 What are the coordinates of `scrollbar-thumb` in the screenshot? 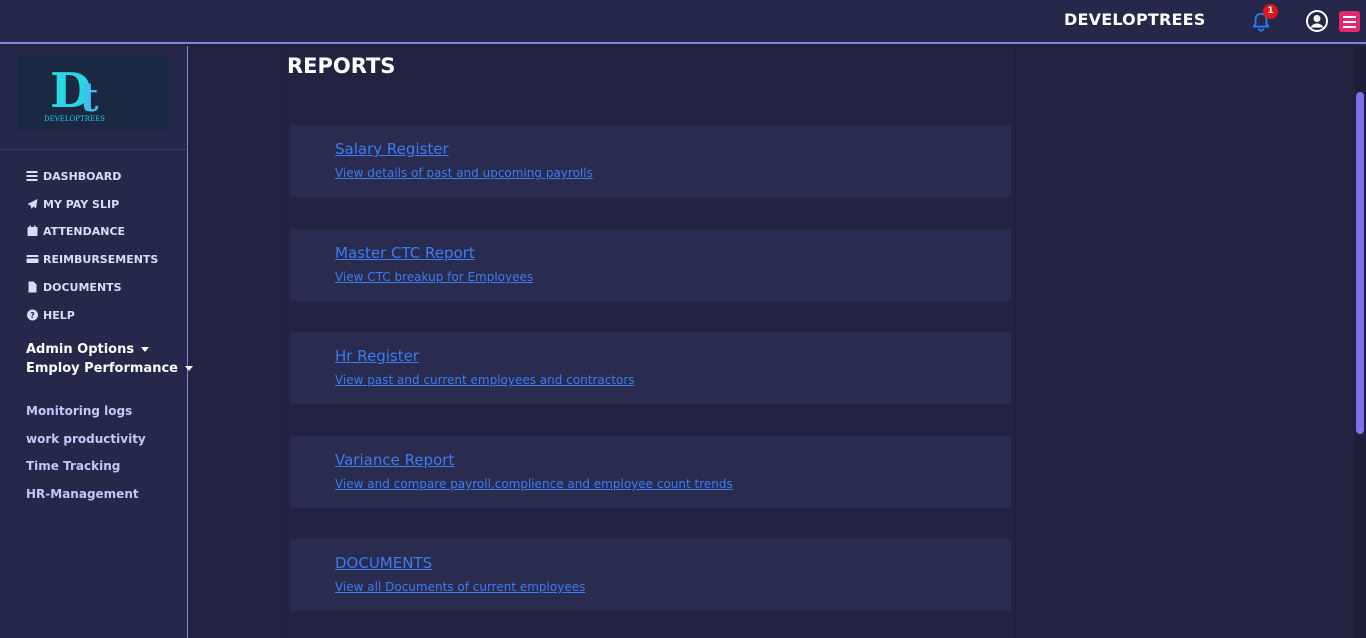 It's located at (1360, 263).